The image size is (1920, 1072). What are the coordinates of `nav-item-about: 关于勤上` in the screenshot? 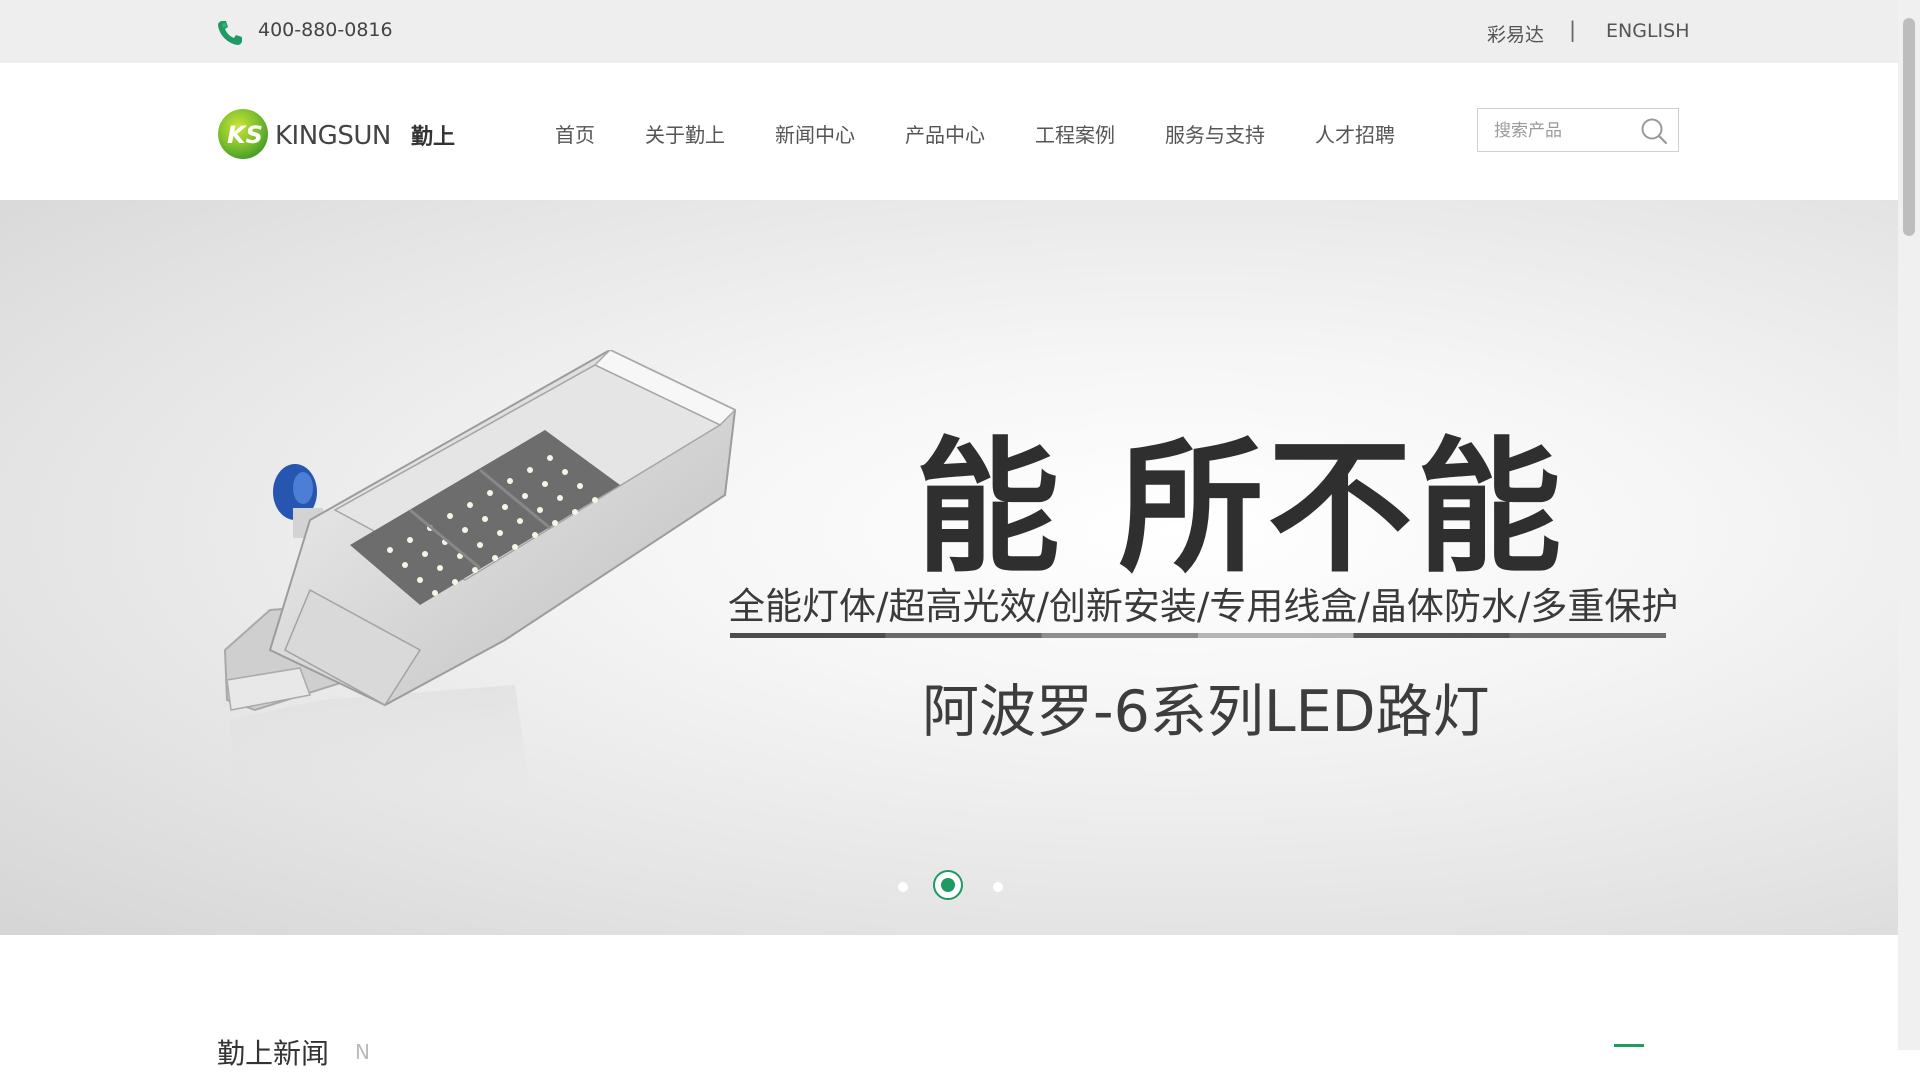 It's located at (685, 133).